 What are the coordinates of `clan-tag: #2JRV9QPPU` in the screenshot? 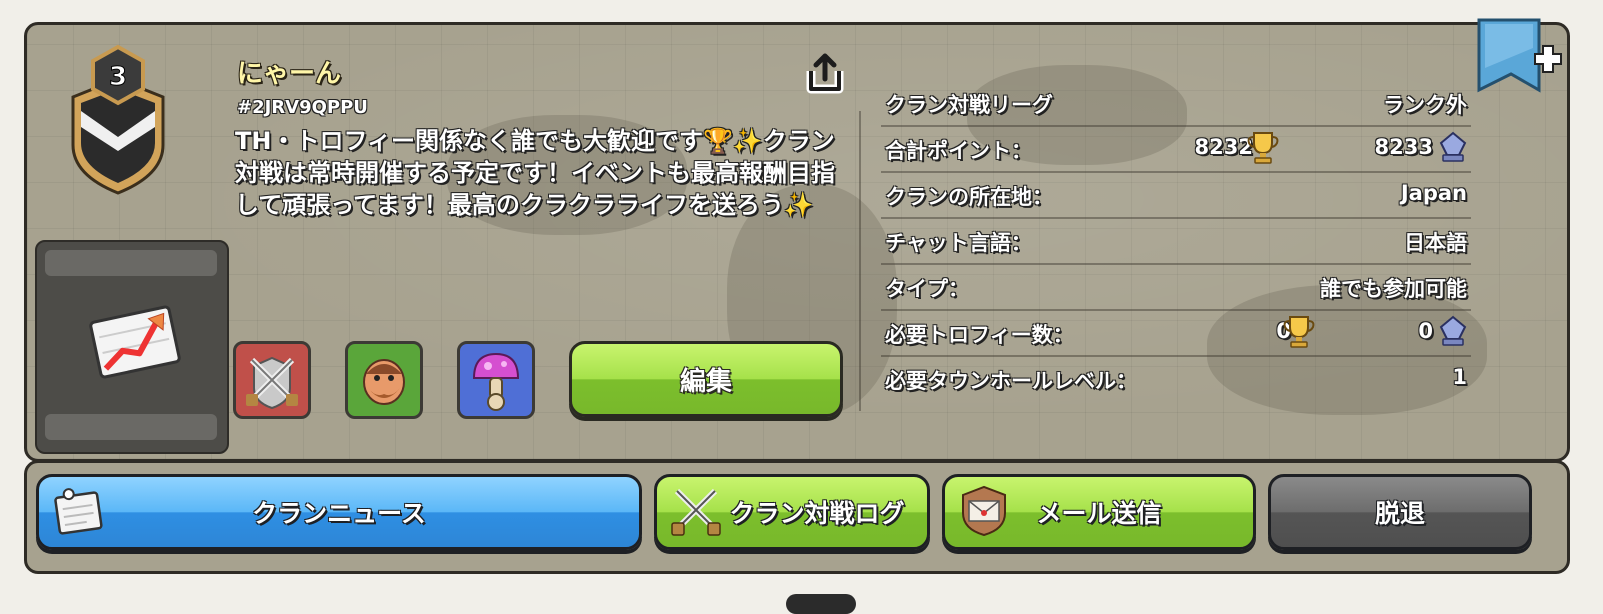 It's located at (302, 107).